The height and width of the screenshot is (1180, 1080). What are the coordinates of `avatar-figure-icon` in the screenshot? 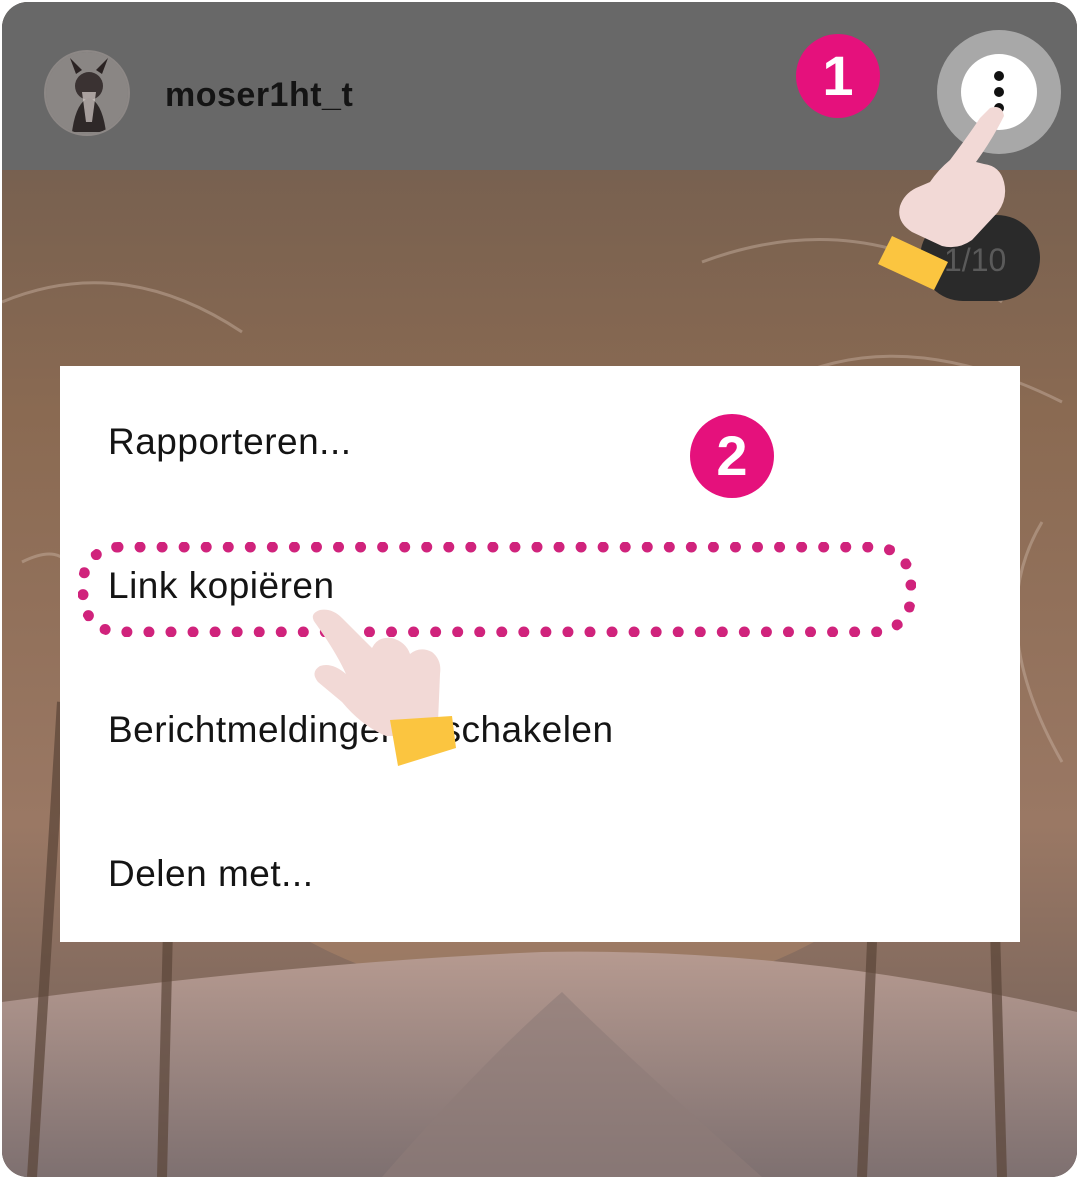 It's located at (87, 93).